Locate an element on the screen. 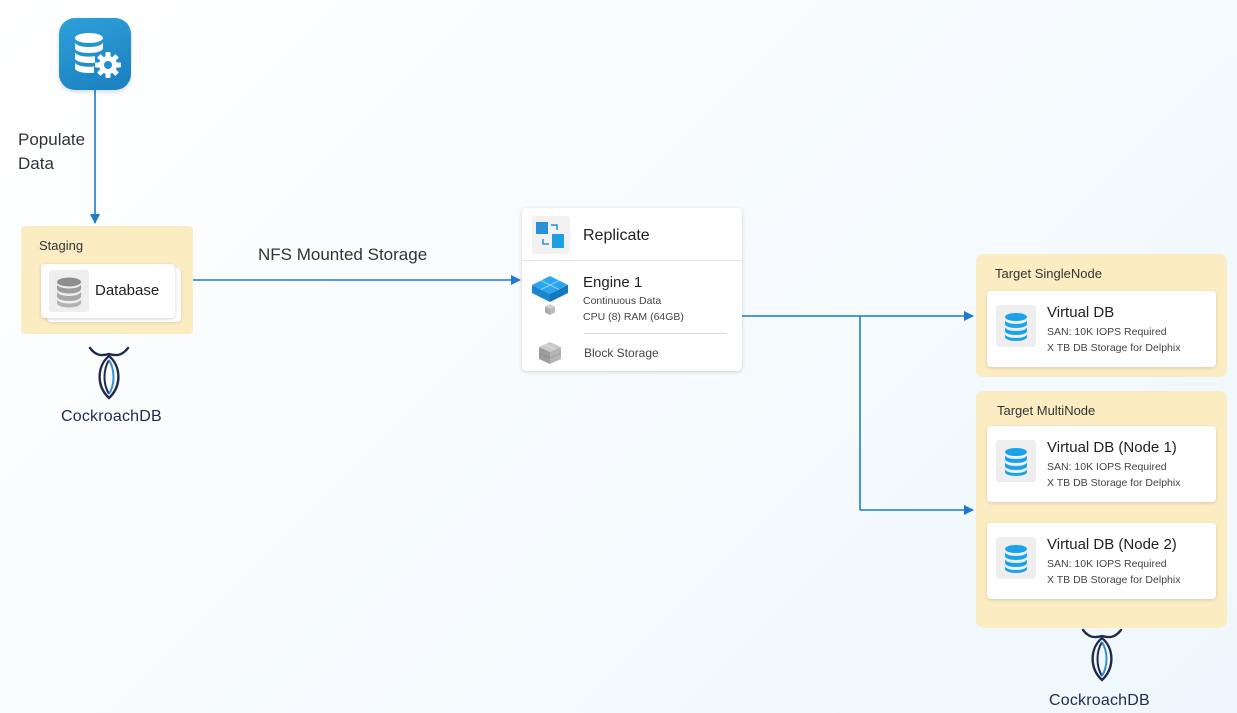 The width and height of the screenshot is (1237, 713). cockroachdb-logo-icon is located at coordinates (109, 373).